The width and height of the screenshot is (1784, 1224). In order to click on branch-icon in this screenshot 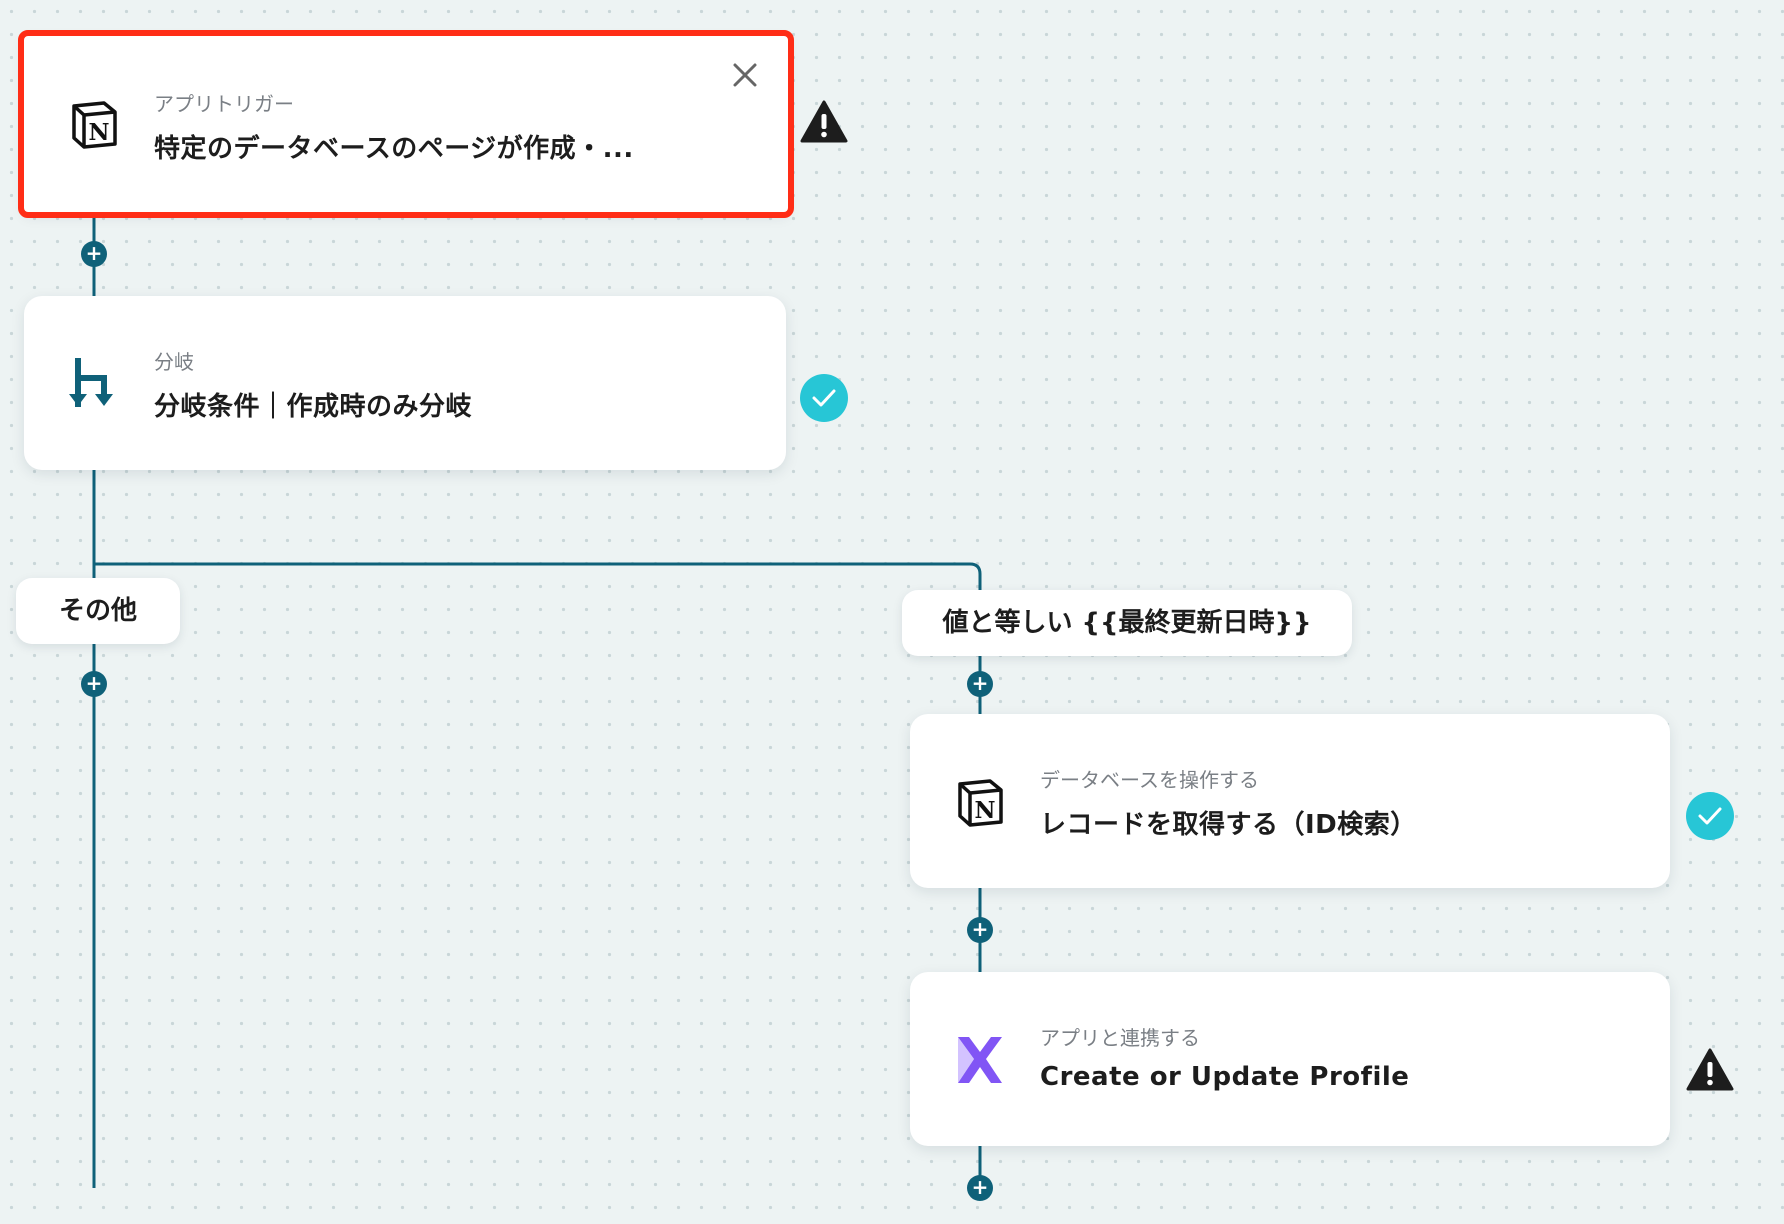, I will do `click(94, 384)`.